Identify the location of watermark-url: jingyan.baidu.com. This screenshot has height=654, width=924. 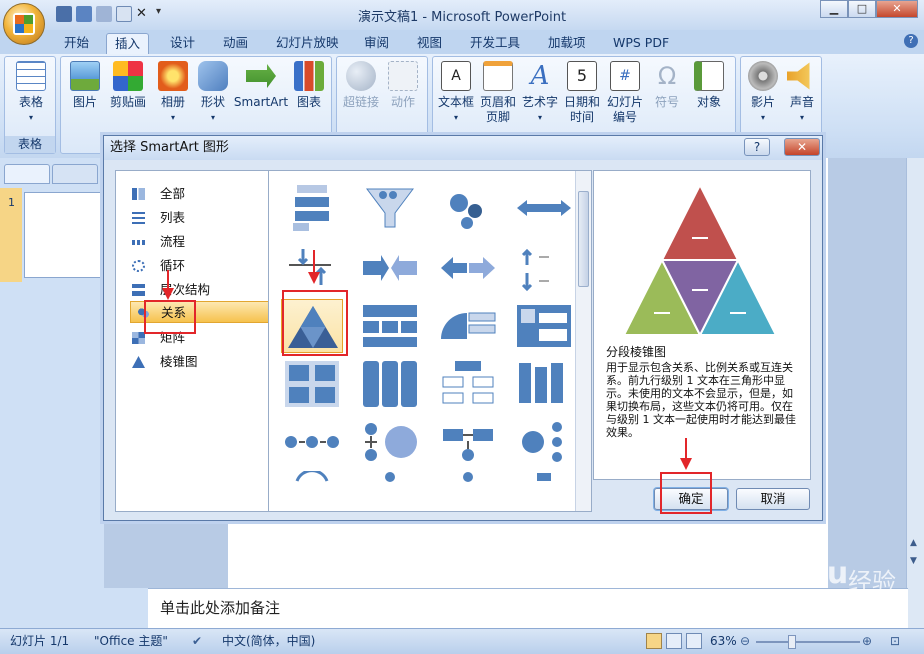
(813, 604).